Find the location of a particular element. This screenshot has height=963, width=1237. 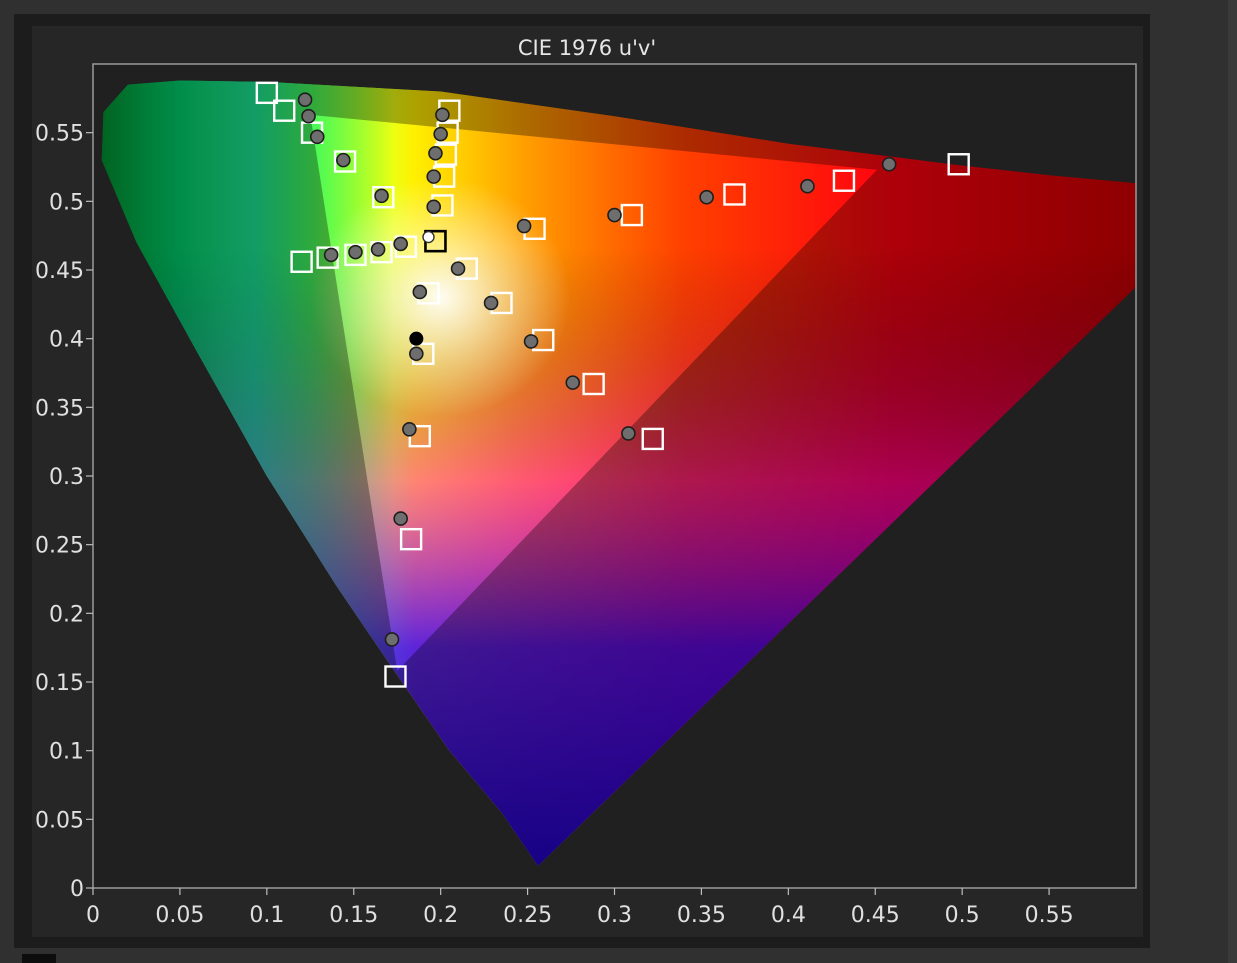

x-tick-label: 0.25 is located at coordinates (527, 915).